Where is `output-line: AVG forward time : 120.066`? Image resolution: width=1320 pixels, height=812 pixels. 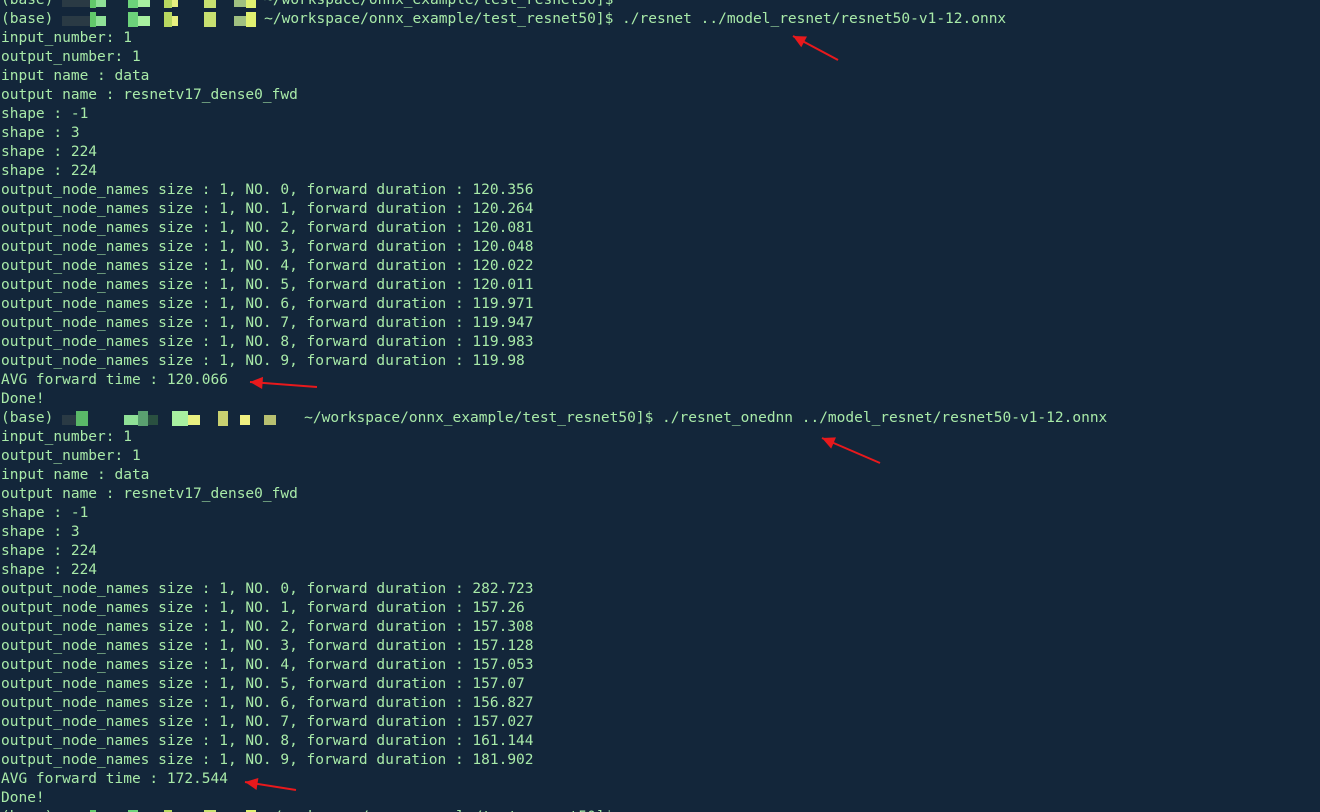
output-line: AVG forward time : 120.066 is located at coordinates (660, 380).